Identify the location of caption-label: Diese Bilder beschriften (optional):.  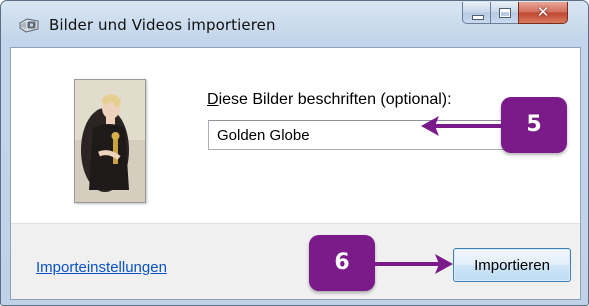
(329, 100).